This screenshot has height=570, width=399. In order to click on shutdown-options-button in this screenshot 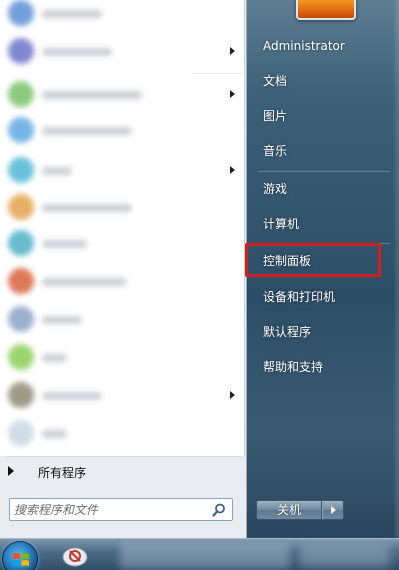, I will do `click(333, 510)`.